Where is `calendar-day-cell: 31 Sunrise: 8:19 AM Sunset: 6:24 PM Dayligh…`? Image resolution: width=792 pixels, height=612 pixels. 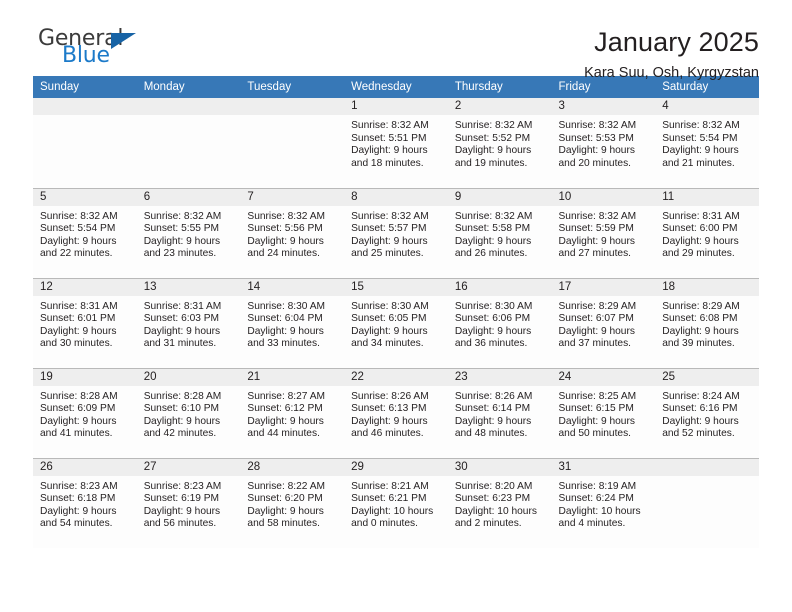
calendar-day-cell: 31 Sunrise: 8:19 AM Sunset: 6:24 PM Dayligh… is located at coordinates (603, 502).